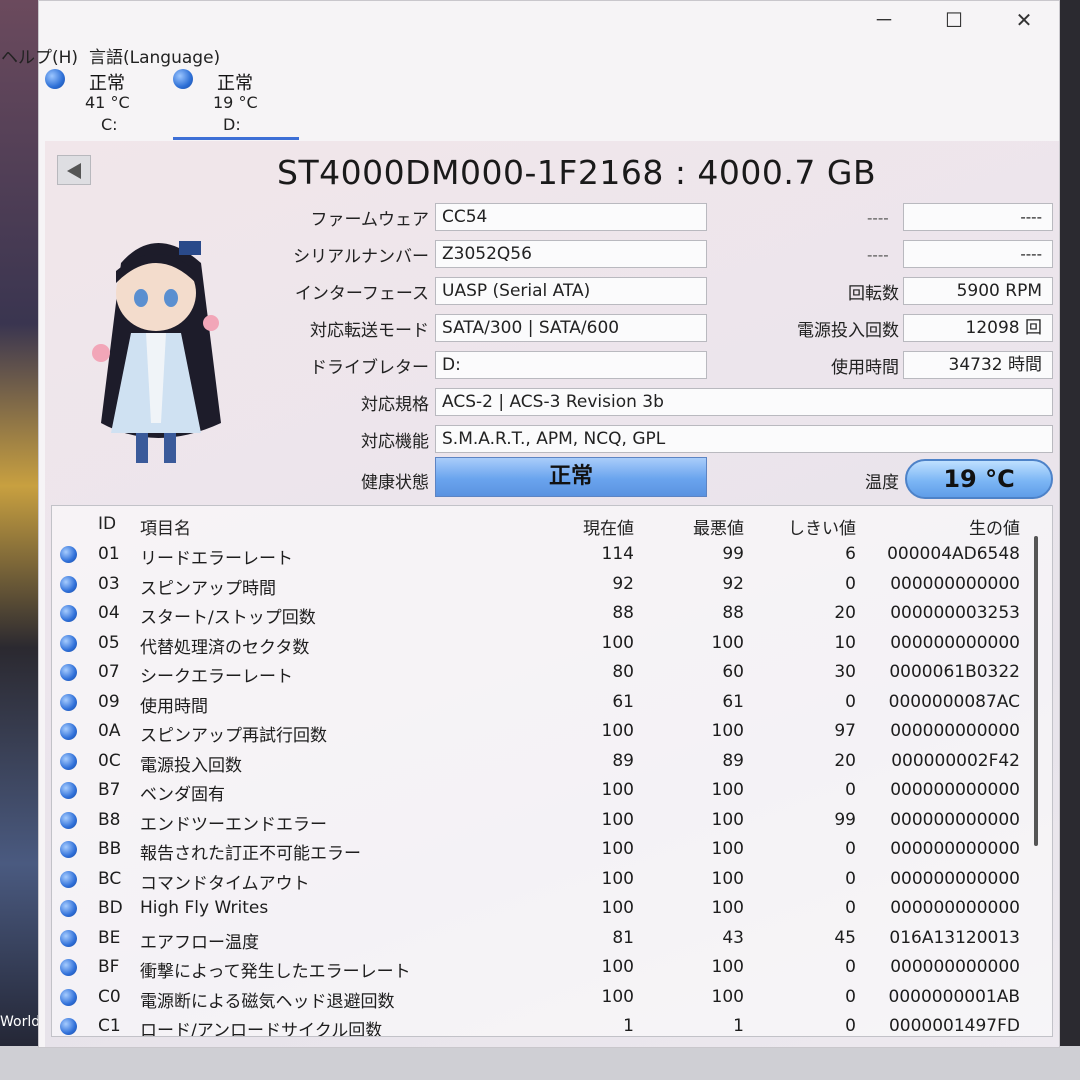 Image resolution: width=1080 pixels, height=1080 pixels. I want to click on close-button: ✕, so click(1024, 20).